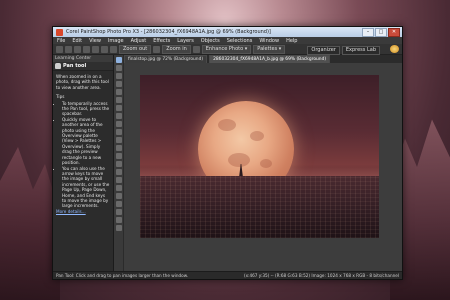 This screenshot has height=300, width=450. Describe the element at coordinates (116, 41) in the screenshot. I see `menu-image: Image` at that location.